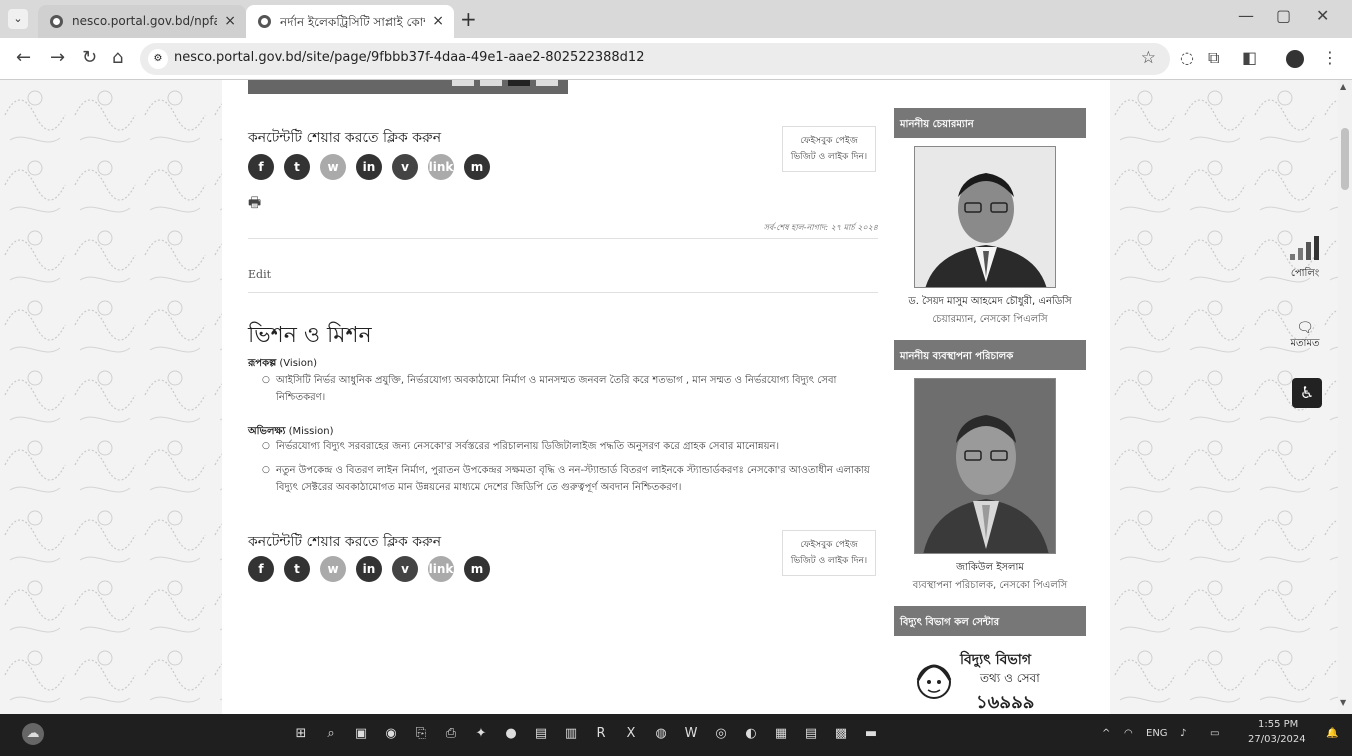 The width and height of the screenshot is (1352, 756). Describe the element at coordinates (117, 57) in the screenshot. I see `home-button: ⌂` at that location.